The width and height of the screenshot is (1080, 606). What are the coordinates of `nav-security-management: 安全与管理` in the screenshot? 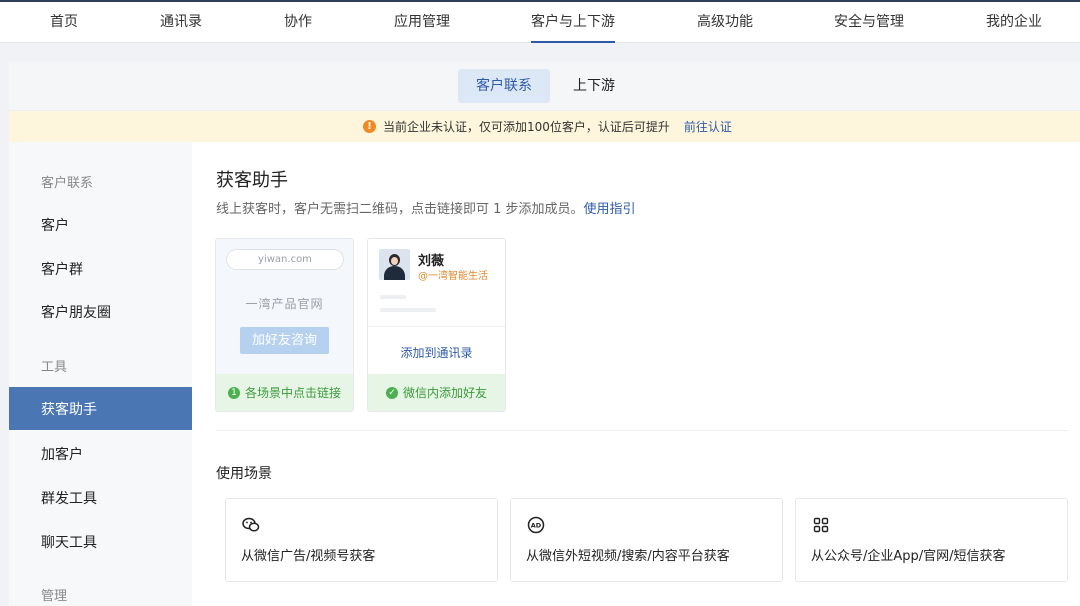 It's located at (869, 22).